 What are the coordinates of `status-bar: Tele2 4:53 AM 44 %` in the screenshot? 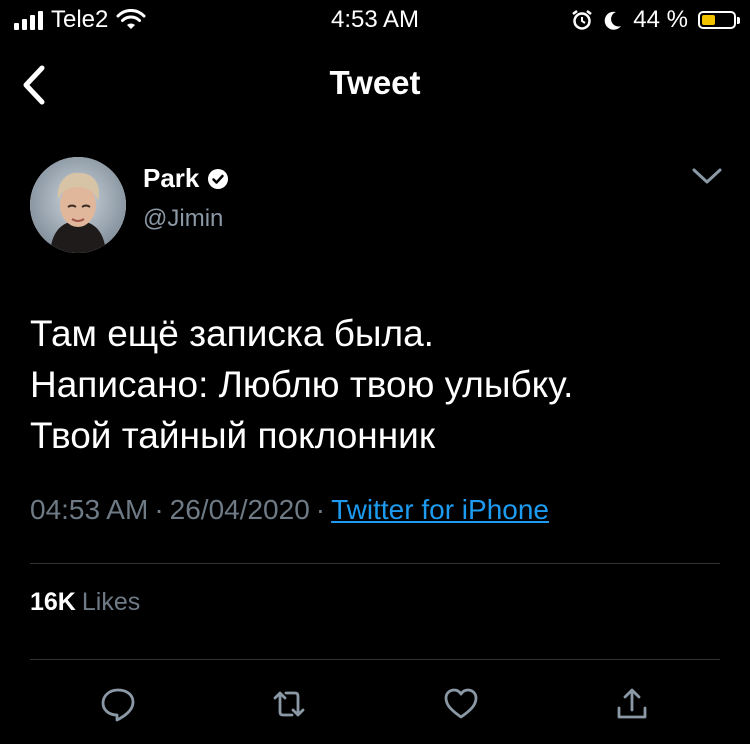 It's located at (375, 20).